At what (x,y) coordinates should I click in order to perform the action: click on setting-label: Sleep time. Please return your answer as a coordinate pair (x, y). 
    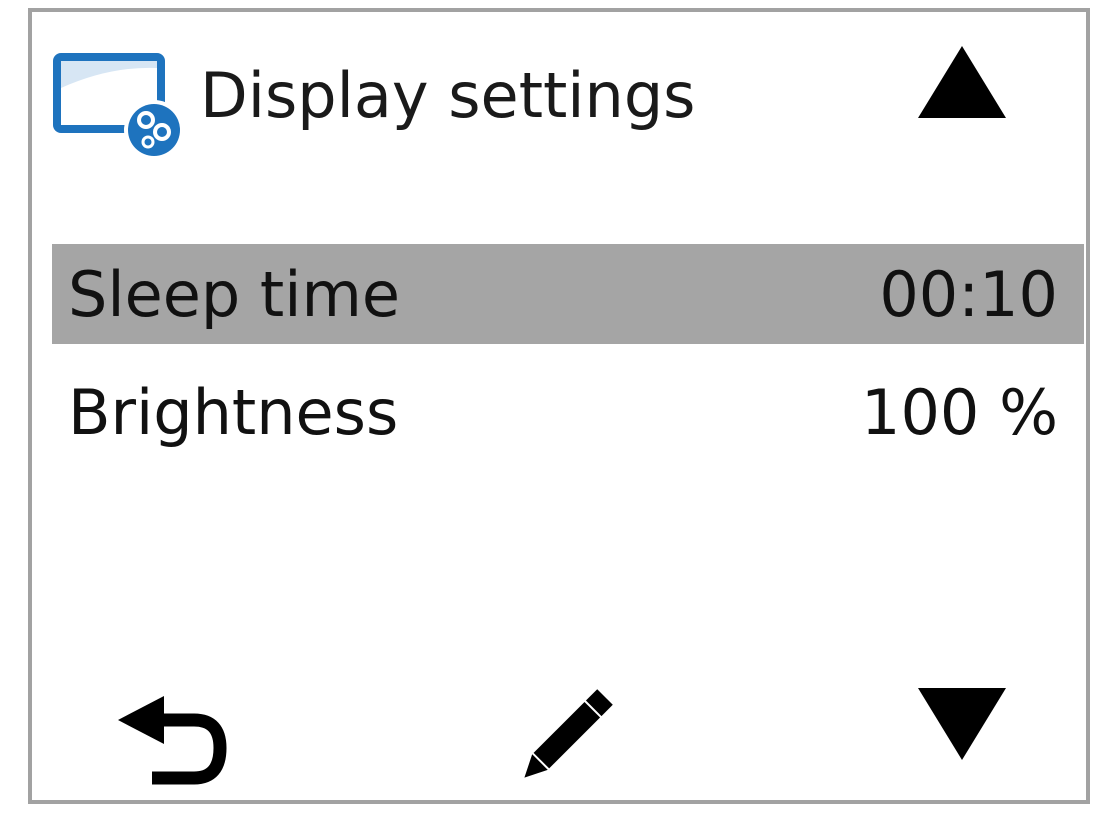
    Looking at the image, I should click on (234, 294).